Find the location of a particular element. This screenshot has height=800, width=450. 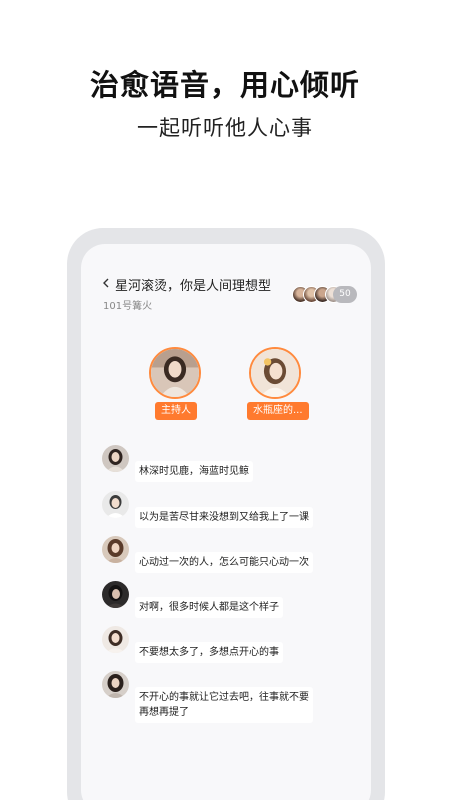

chevron-left-icon is located at coordinates (106, 283).